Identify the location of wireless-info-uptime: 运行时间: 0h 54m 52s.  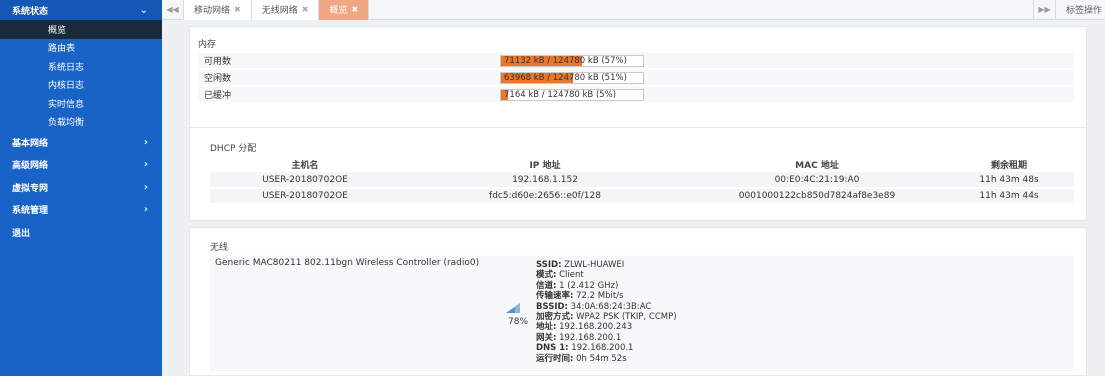
(606, 359).